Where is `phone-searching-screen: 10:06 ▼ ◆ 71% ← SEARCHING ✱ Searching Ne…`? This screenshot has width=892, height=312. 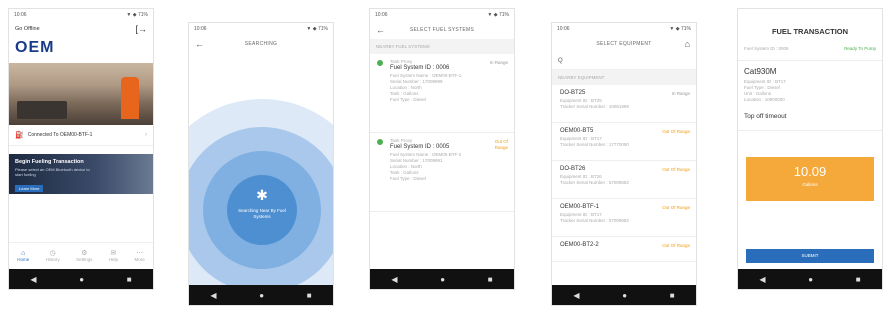 phone-searching-screen: 10:06 ▼ ◆ 71% ← SEARCHING ✱ Searching Ne… is located at coordinates (261, 164).